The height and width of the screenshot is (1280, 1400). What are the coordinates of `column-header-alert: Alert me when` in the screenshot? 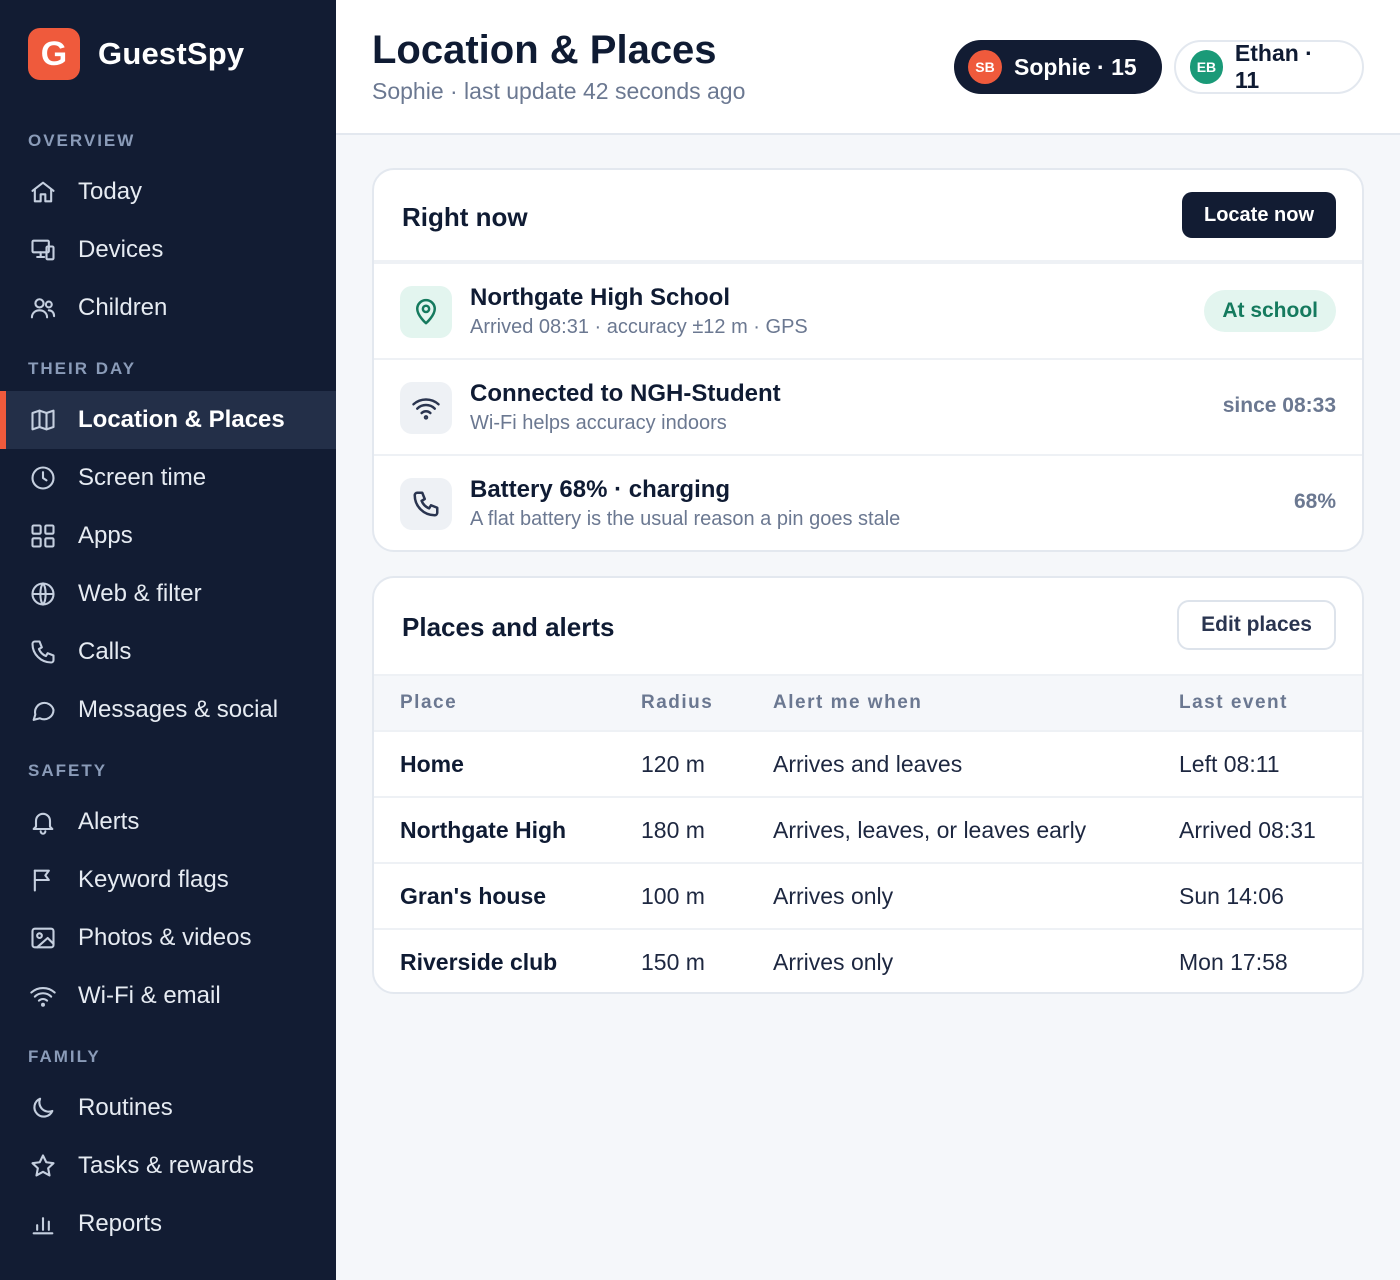 It's located at (848, 702).